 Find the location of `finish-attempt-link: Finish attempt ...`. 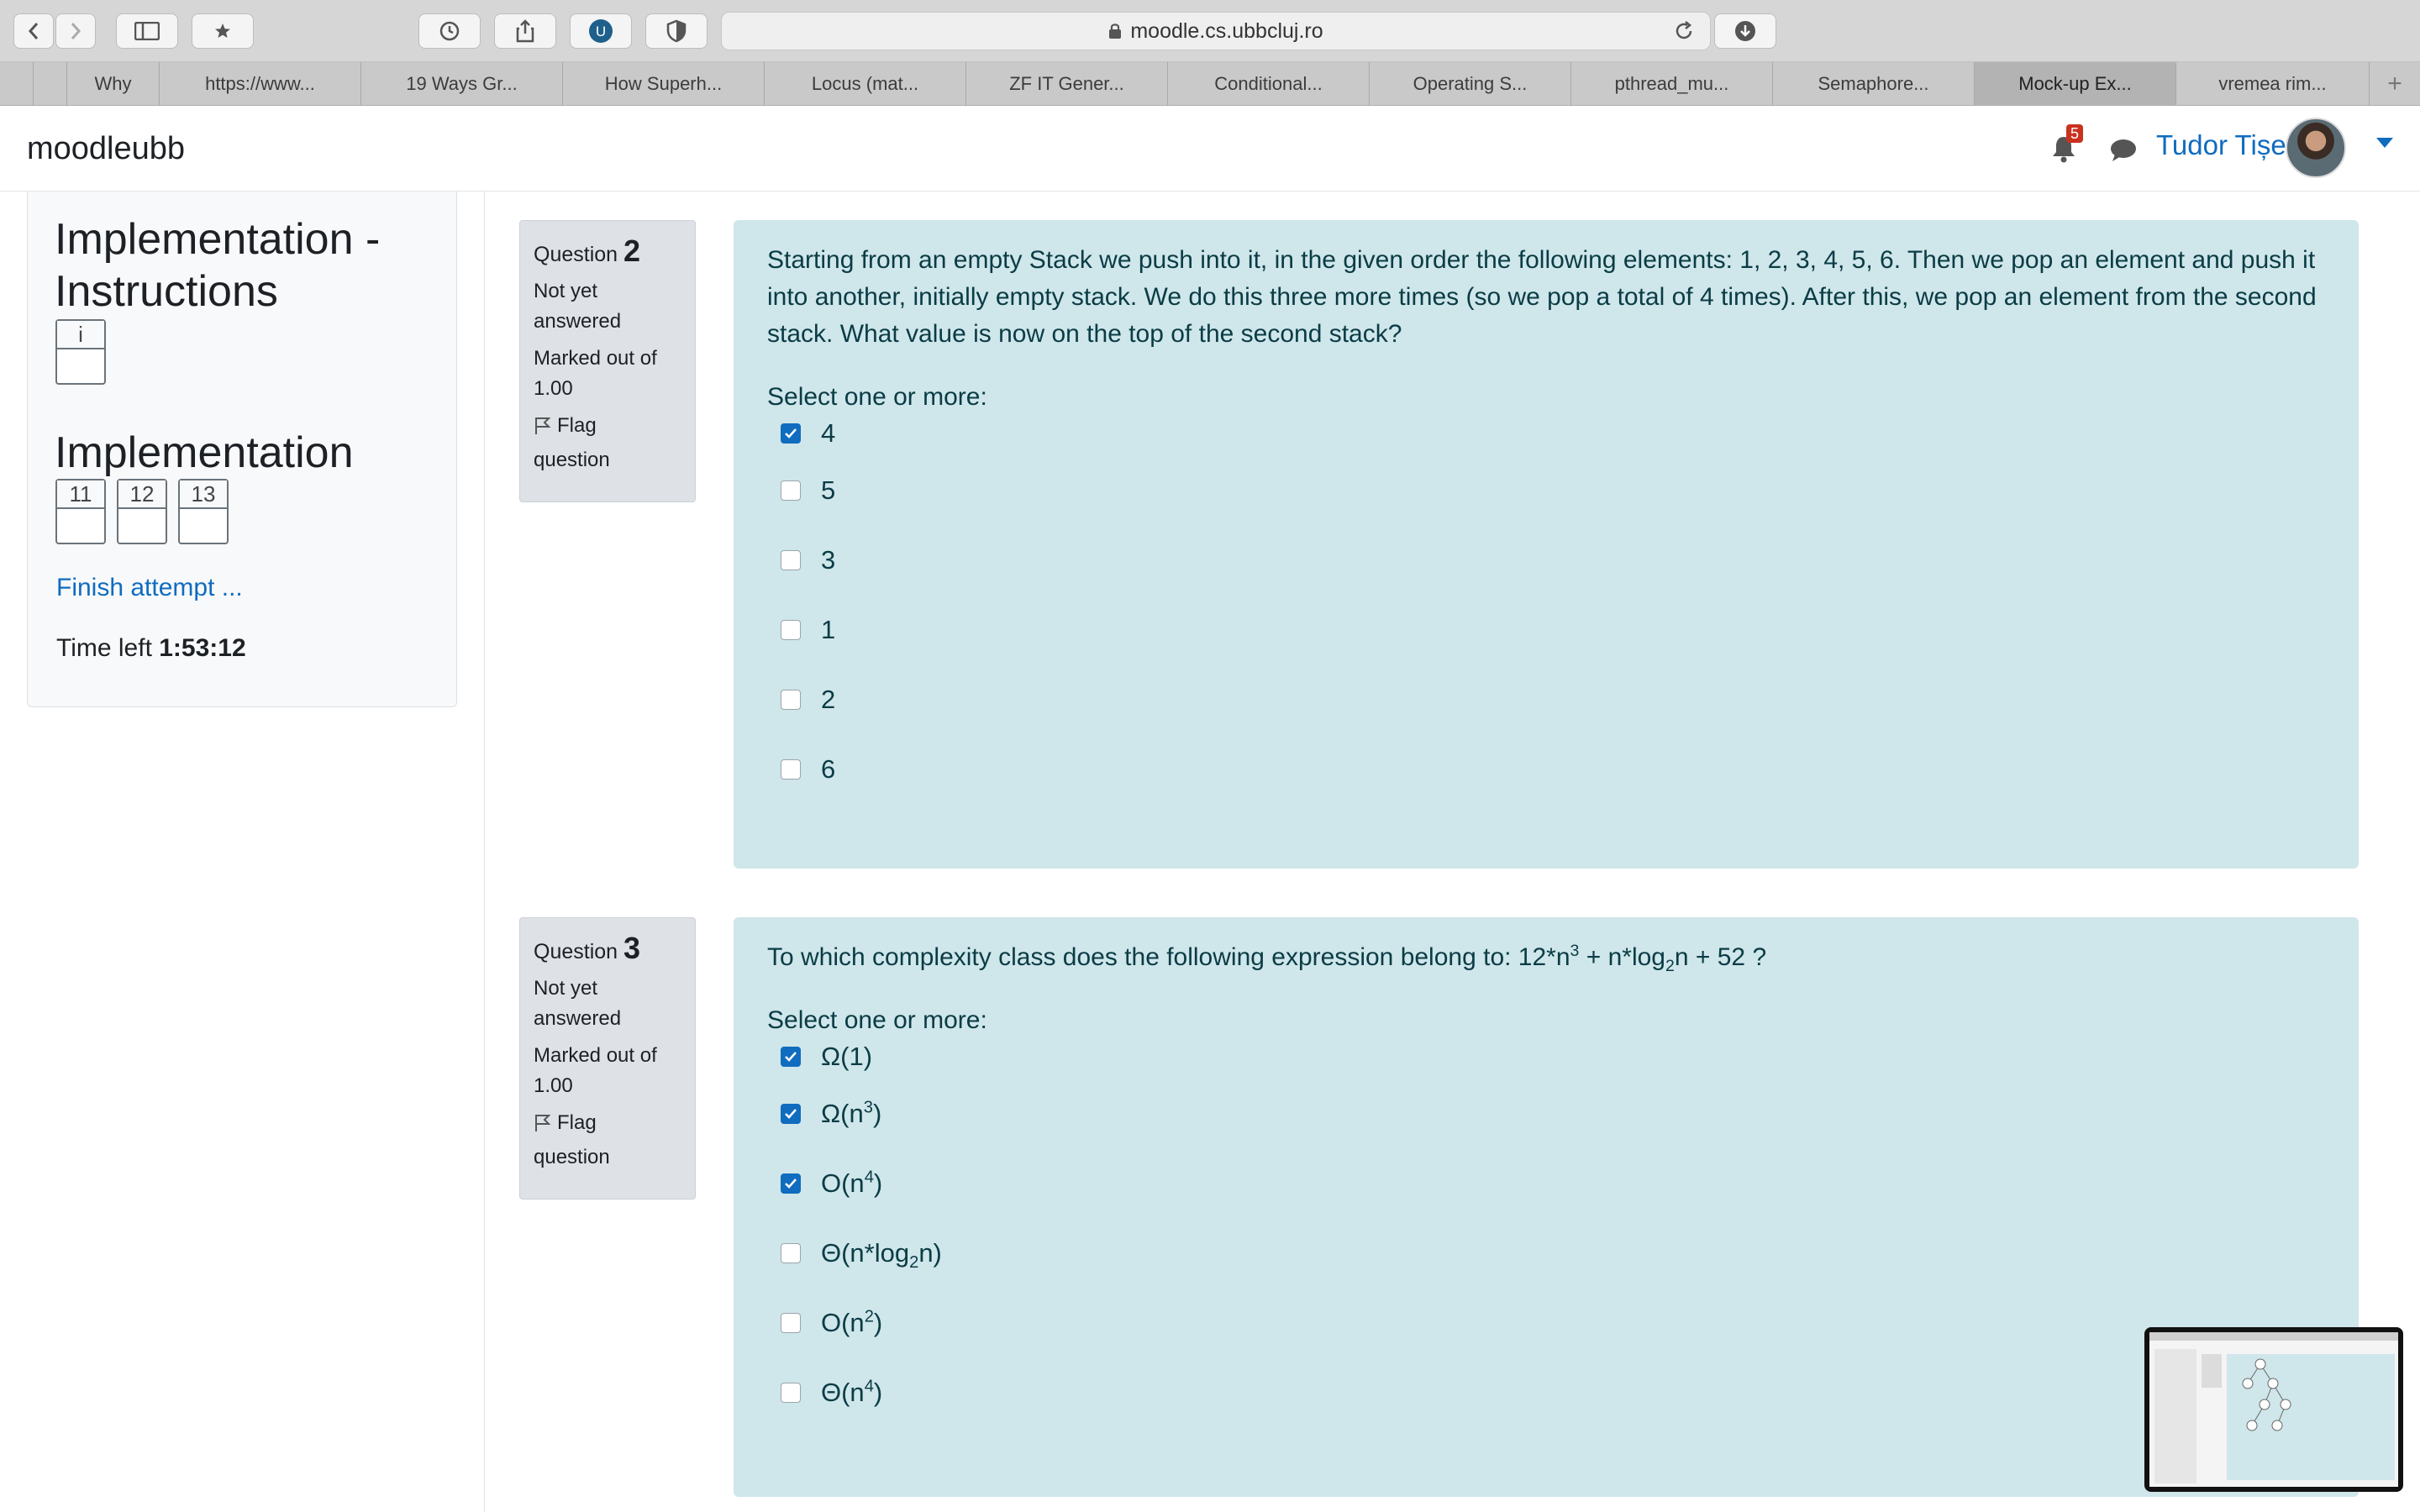

finish-attempt-link: Finish attempt ... is located at coordinates (149, 588).